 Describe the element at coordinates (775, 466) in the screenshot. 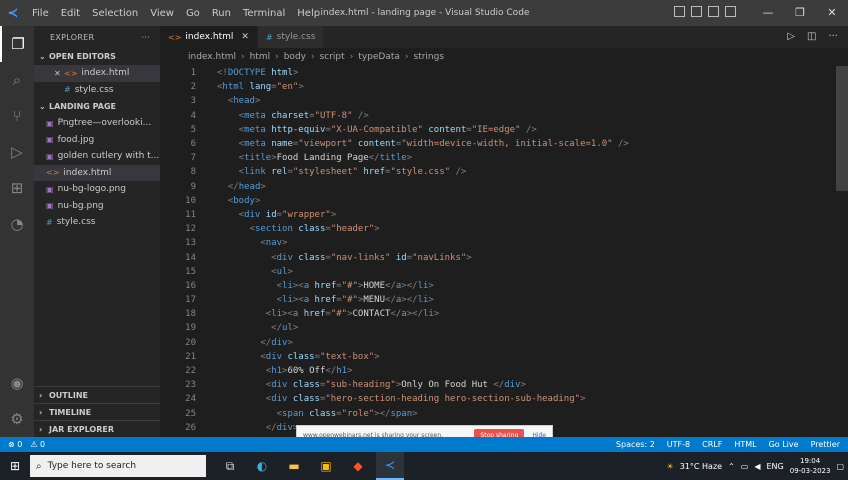

I see `language-indicator: ENG` at that location.